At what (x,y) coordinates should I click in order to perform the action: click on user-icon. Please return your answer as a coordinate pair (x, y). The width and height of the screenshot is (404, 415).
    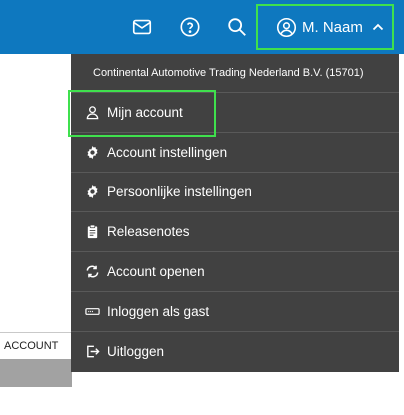
    Looking at the image, I should click on (92, 112).